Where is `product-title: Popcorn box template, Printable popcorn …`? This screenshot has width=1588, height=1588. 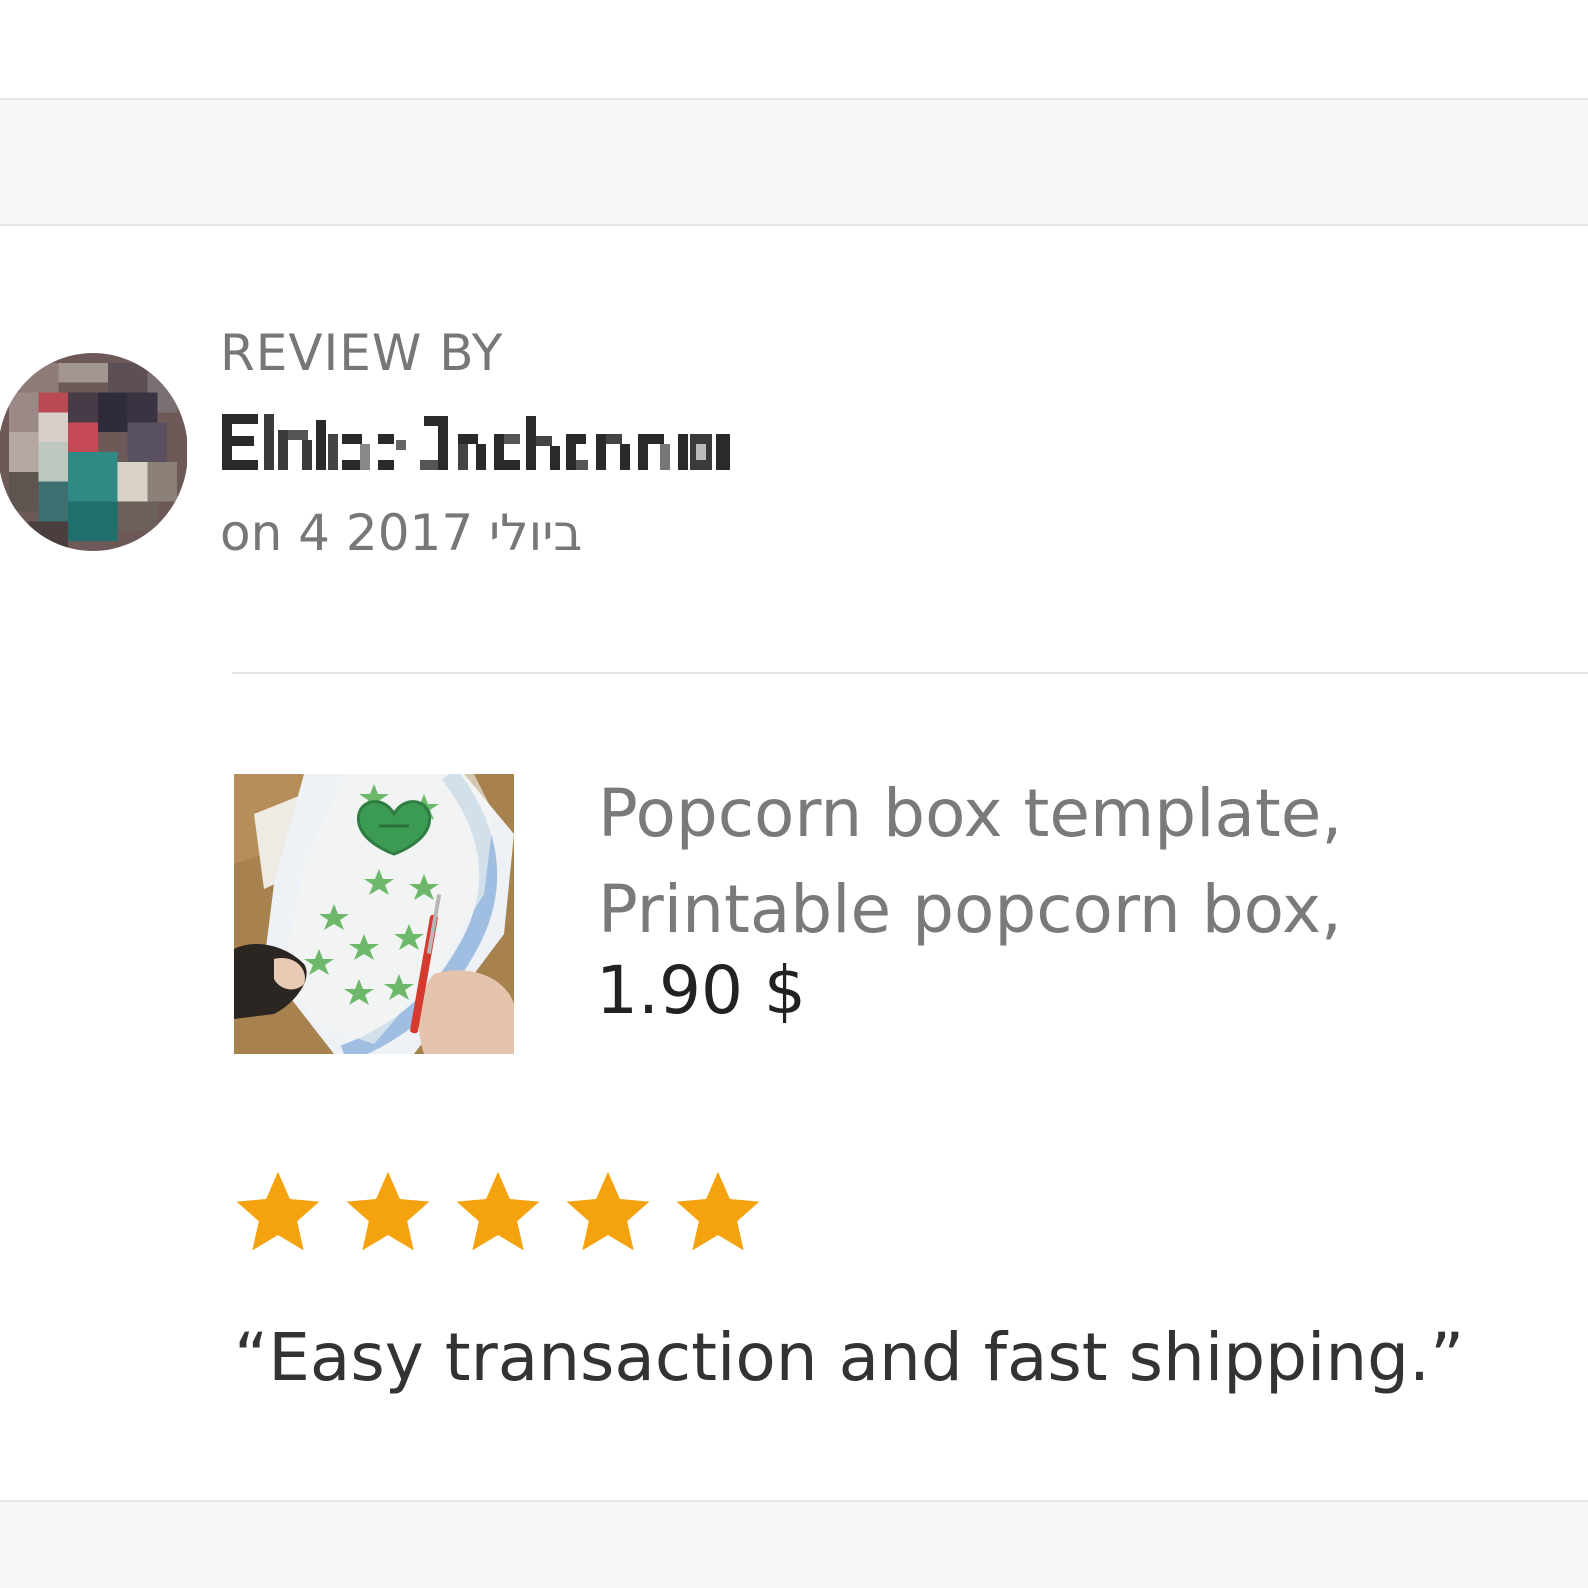
product-title: Popcorn box template, Printable popcorn … is located at coordinates (1048, 862).